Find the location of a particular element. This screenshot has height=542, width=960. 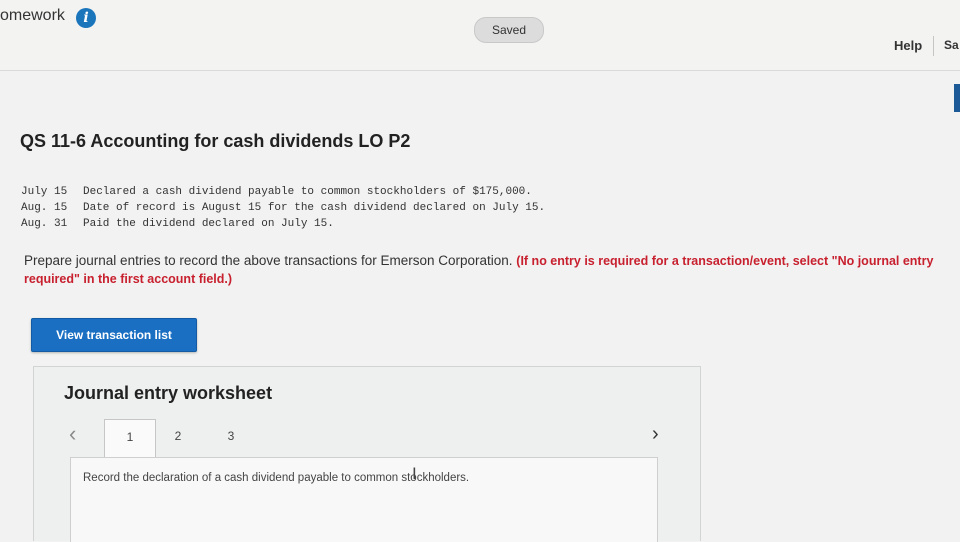

save-exit-link: Sa is located at coordinates (951, 45).